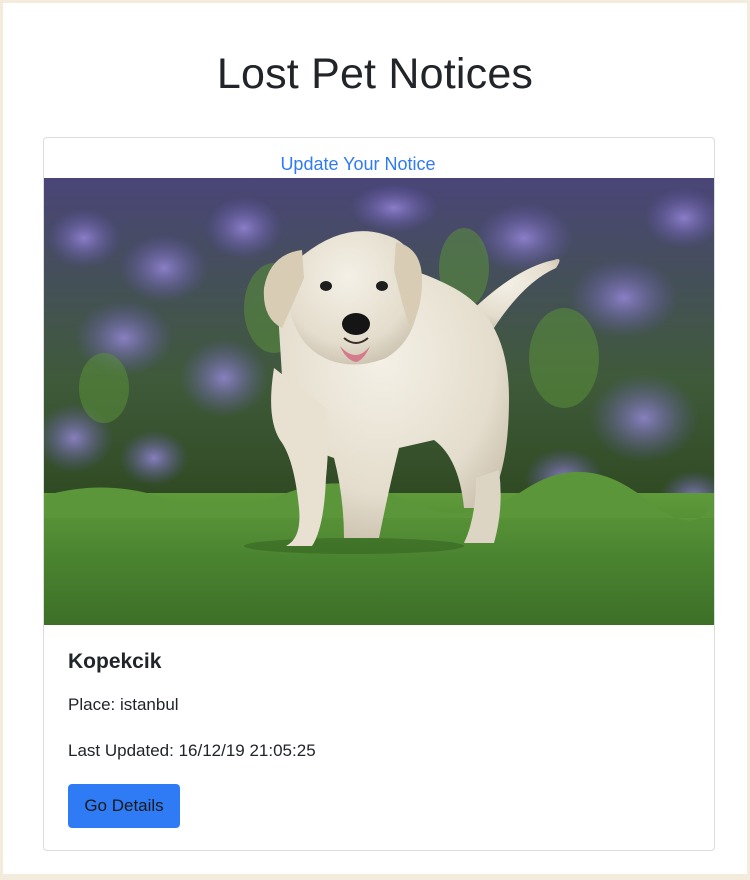  Describe the element at coordinates (123, 704) in the screenshot. I see `pet-place: Place: istanbul` at that location.